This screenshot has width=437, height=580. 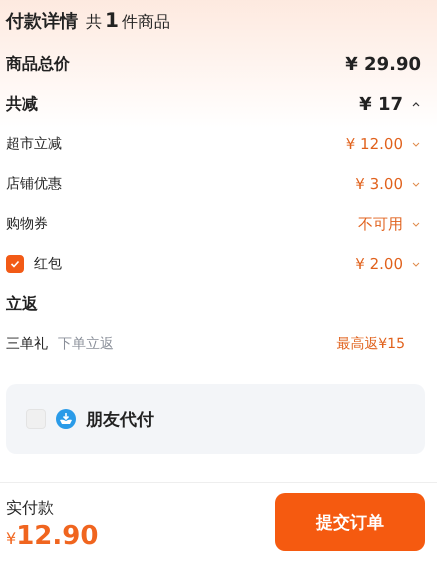 I want to click on hand-icon, so click(x=66, y=419).